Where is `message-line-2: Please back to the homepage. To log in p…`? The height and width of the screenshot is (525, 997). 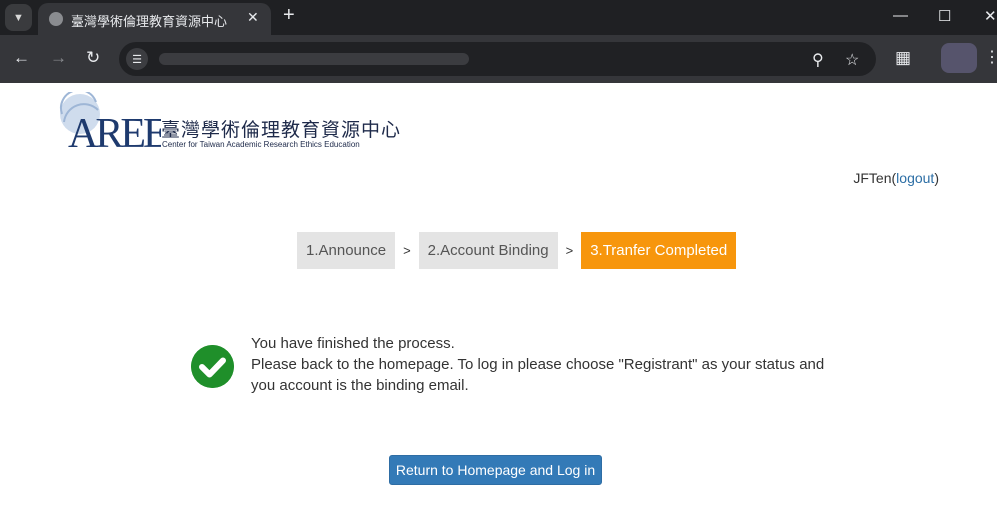
message-line-2: Please back to the homepage. To log in p… is located at coordinates (538, 375).